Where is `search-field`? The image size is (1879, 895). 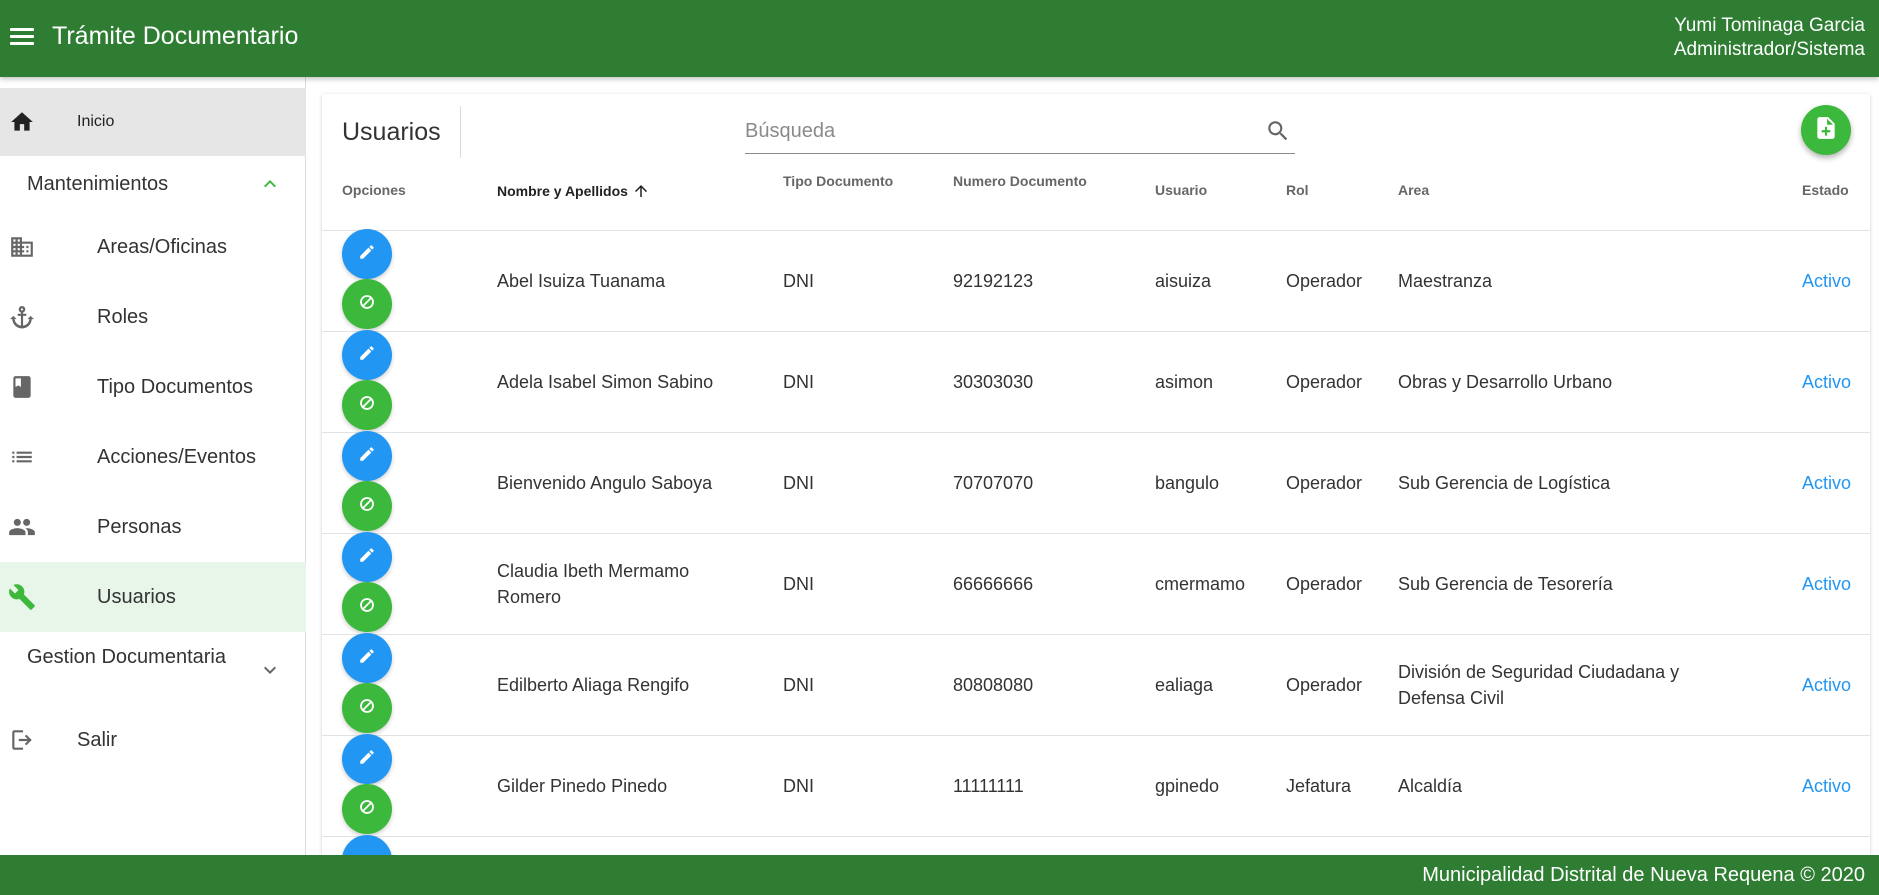 search-field is located at coordinates (1020, 131).